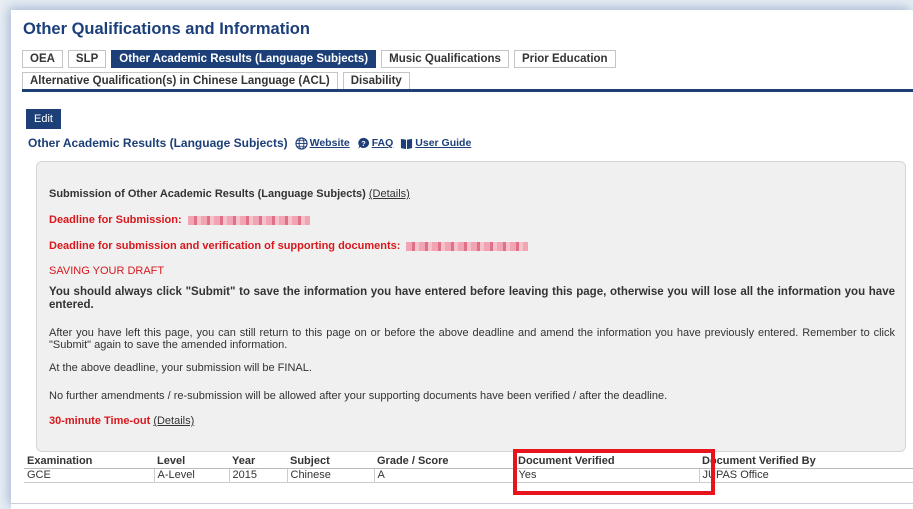 The height and width of the screenshot is (509, 913). What do you see at coordinates (100, 421) in the screenshot?
I see `timeout-label: 30-minute Time-out` at bounding box center [100, 421].